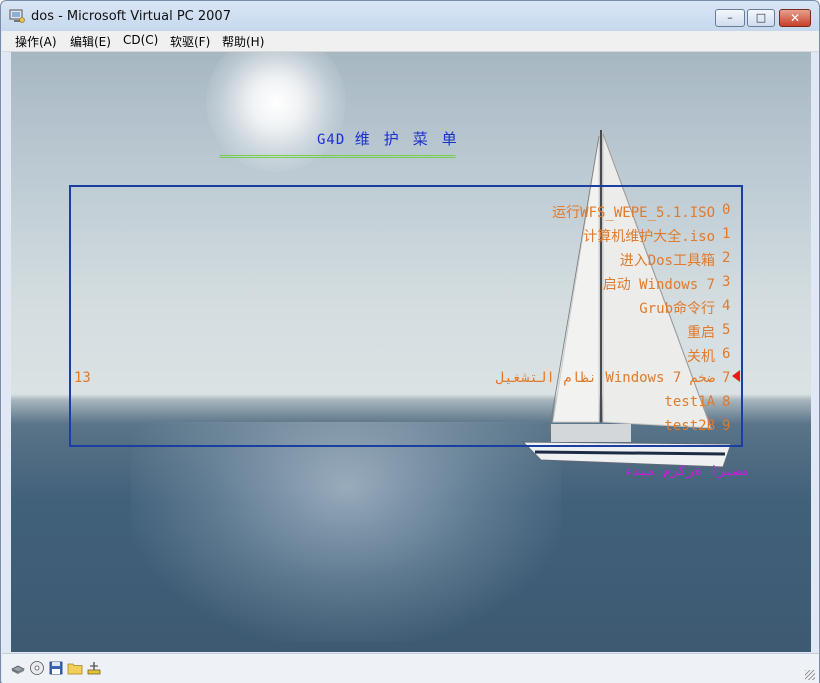 This screenshot has width=820, height=683. What do you see at coordinates (331, 140) in the screenshot?
I see `boot-menu-title-prefix: G4D` at bounding box center [331, 140].